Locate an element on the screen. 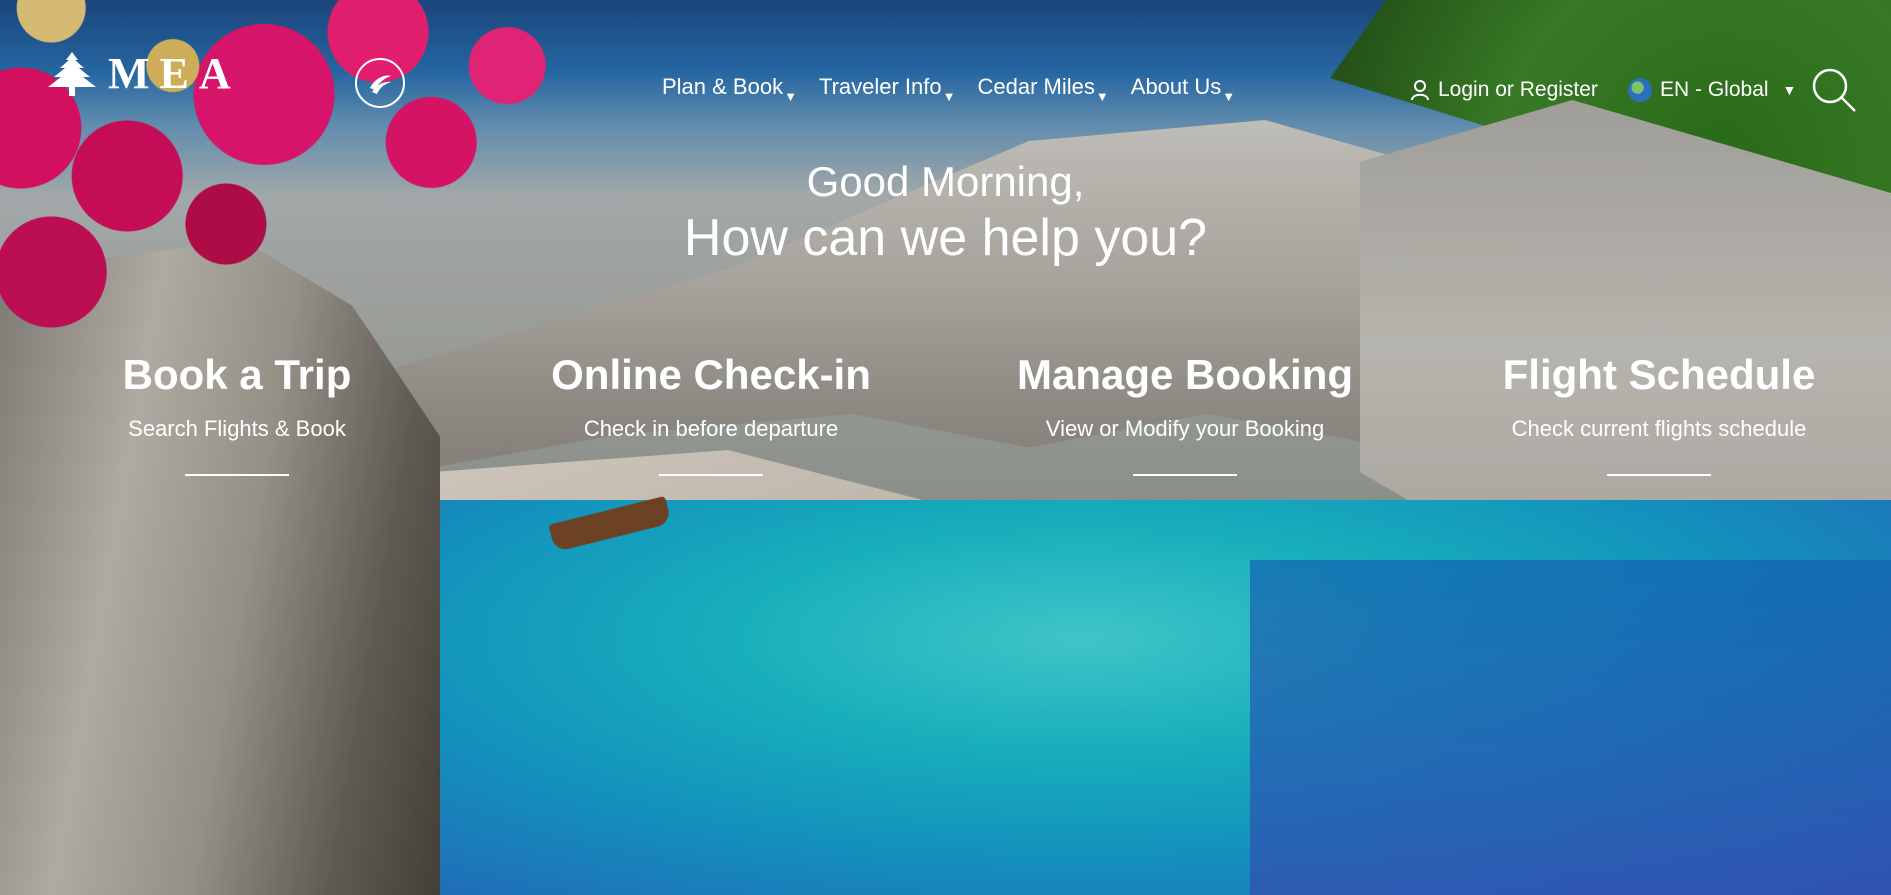  quick-link-title: Manage Booking is located at coordinates (1185, 374).